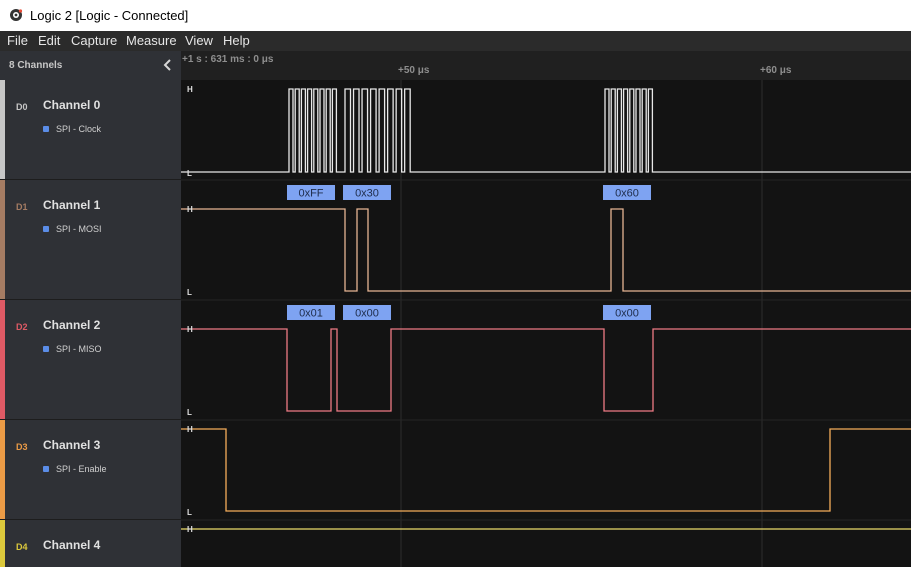 The width and height of the screenshot is (911, 567). I want to click on logic-app-icon, so click(16, 15).